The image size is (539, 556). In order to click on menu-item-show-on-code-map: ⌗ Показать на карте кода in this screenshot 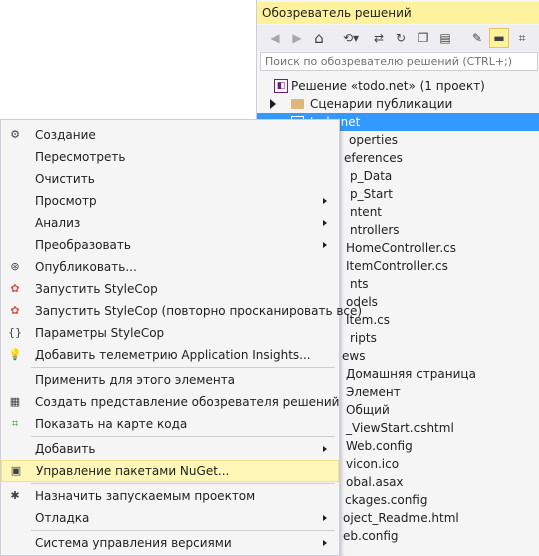, I will do `click(170, 424)`.